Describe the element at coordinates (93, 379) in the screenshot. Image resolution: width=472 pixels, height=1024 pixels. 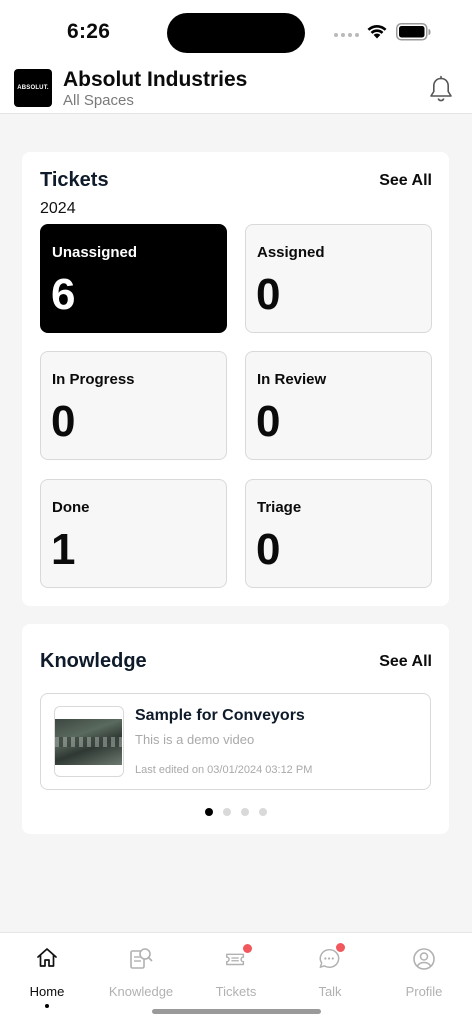
I see `ticket-tile-label: In Progress` at that location.